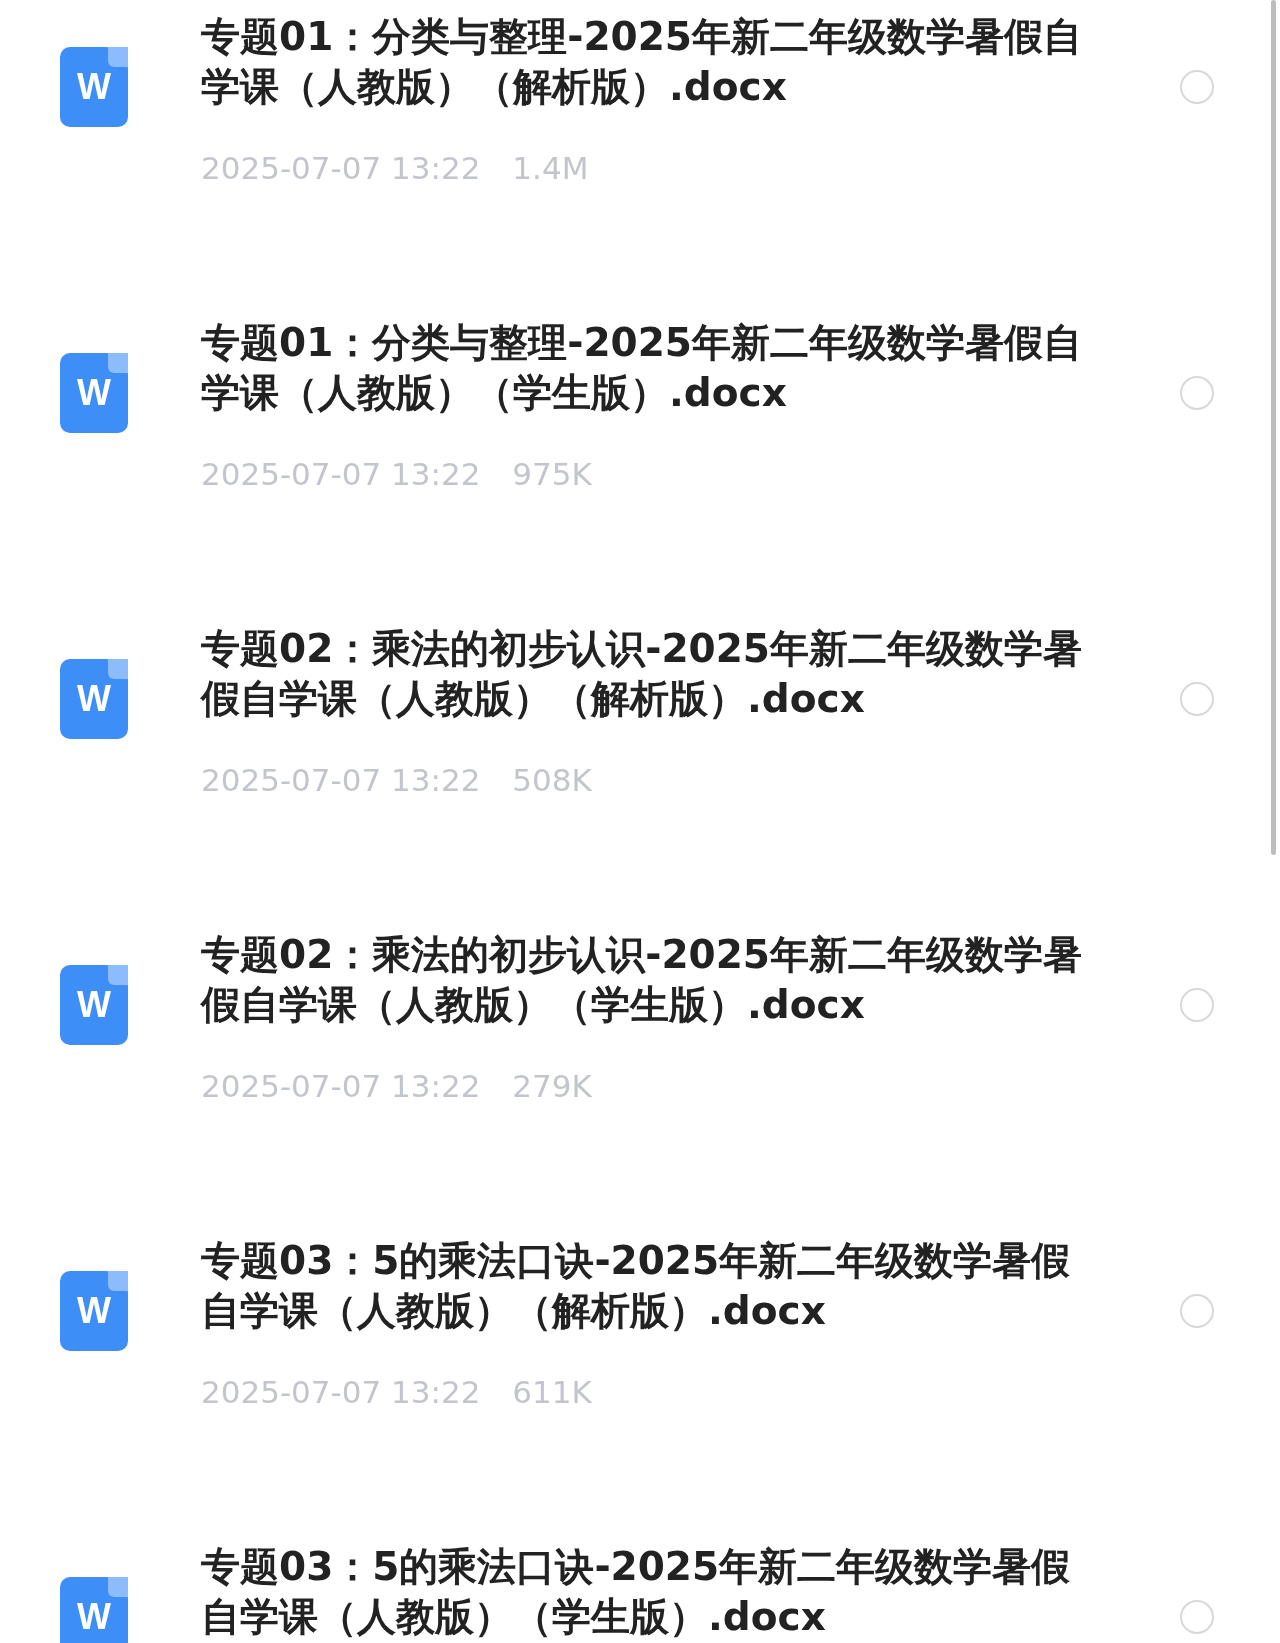 This screenshot has width=1280, height=1643. Describe the element at coordinates (651, 674) in the screenshot. I see `file-name: 专题02：乘法的初步认识-2025年新二年级数学暑假自学课（人教版）（解析版）.docx` at that location.